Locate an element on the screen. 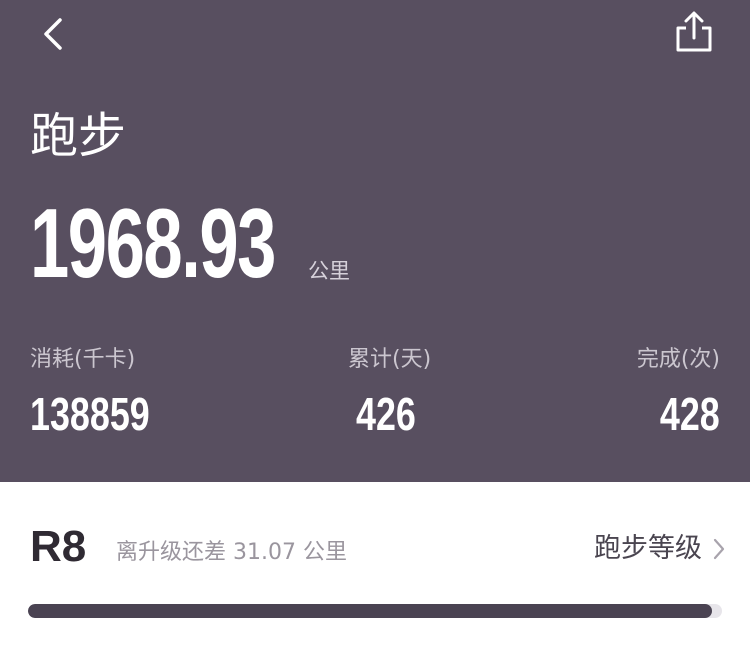 The image size is (750, 657). total-distance-value: 1968.93 is located at coordinates (153, 243).